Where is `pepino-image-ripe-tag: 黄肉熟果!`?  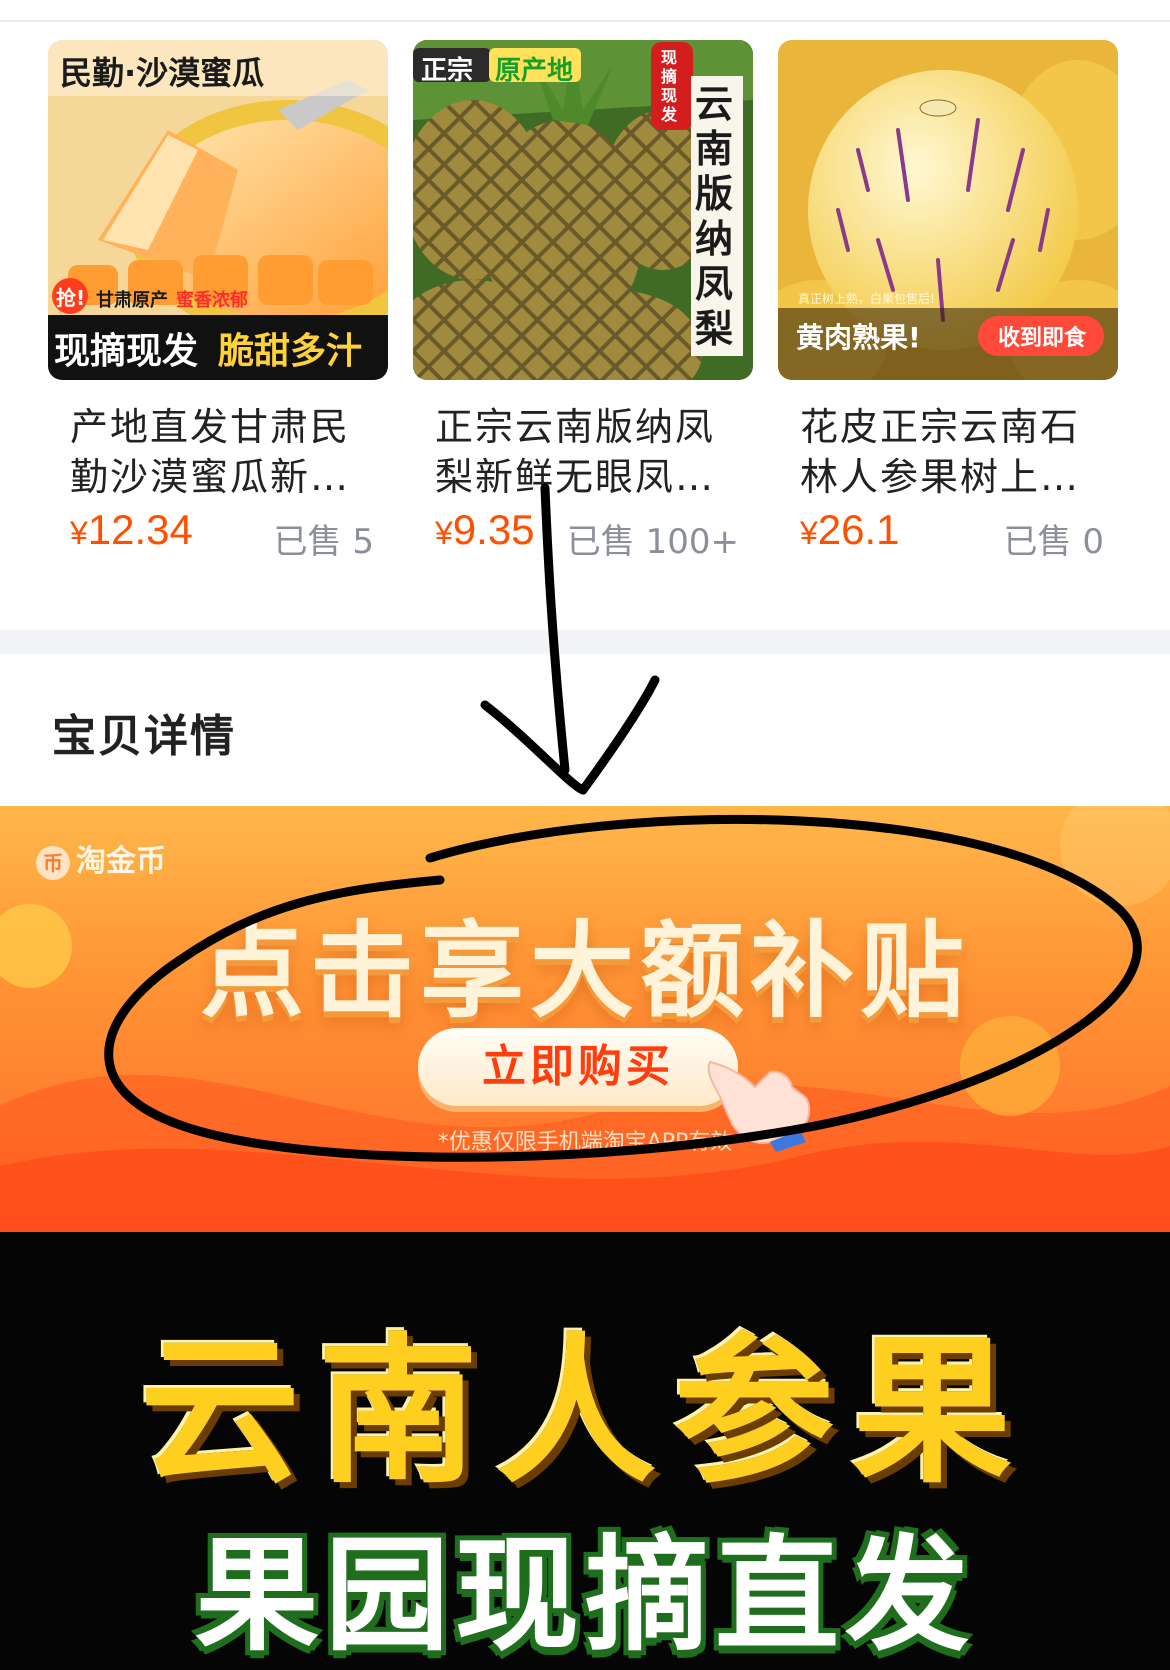 pepino-image-ripe-tag: 黄肉熟果! is located at coordinates (858, 337).